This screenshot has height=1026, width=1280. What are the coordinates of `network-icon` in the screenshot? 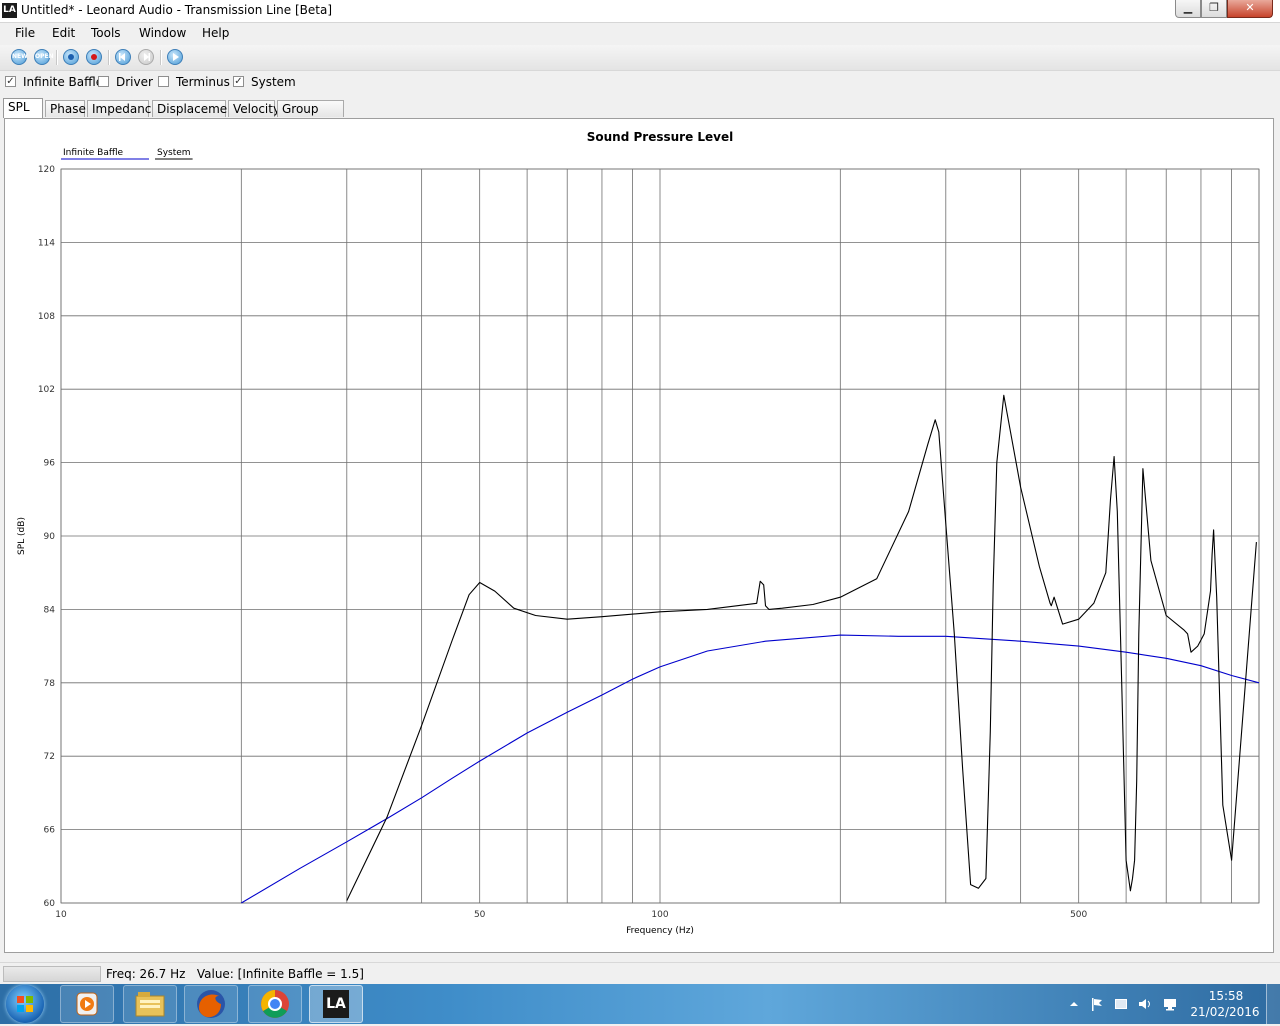 It's located at (1121, 1004).